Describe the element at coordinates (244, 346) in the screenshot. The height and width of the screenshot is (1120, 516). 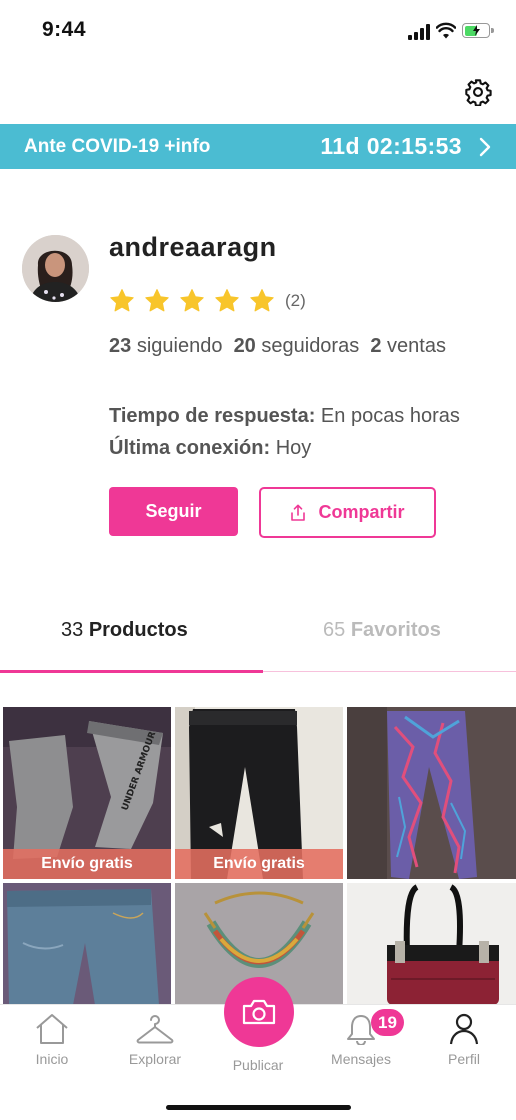
I see `followers-count: 20` at that location.